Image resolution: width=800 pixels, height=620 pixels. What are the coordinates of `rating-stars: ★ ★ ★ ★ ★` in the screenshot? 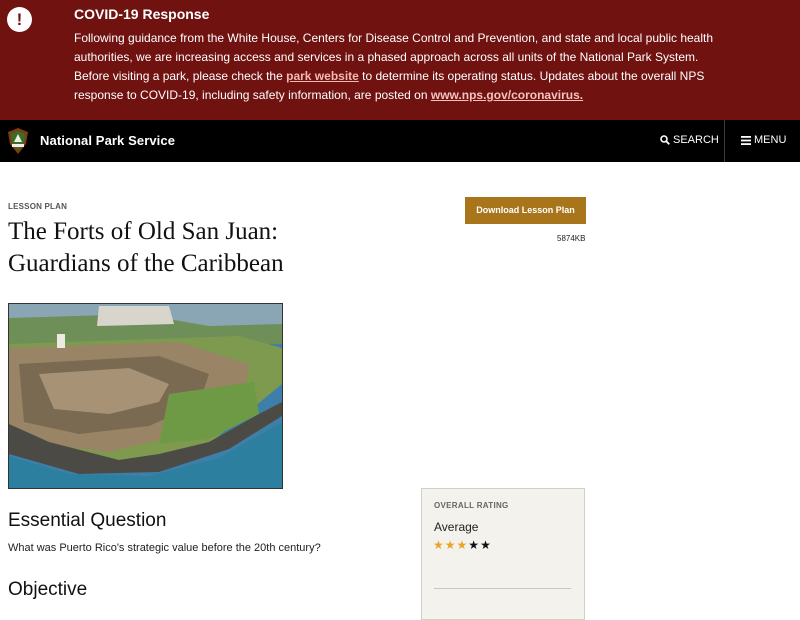 It's located at (462, 545).